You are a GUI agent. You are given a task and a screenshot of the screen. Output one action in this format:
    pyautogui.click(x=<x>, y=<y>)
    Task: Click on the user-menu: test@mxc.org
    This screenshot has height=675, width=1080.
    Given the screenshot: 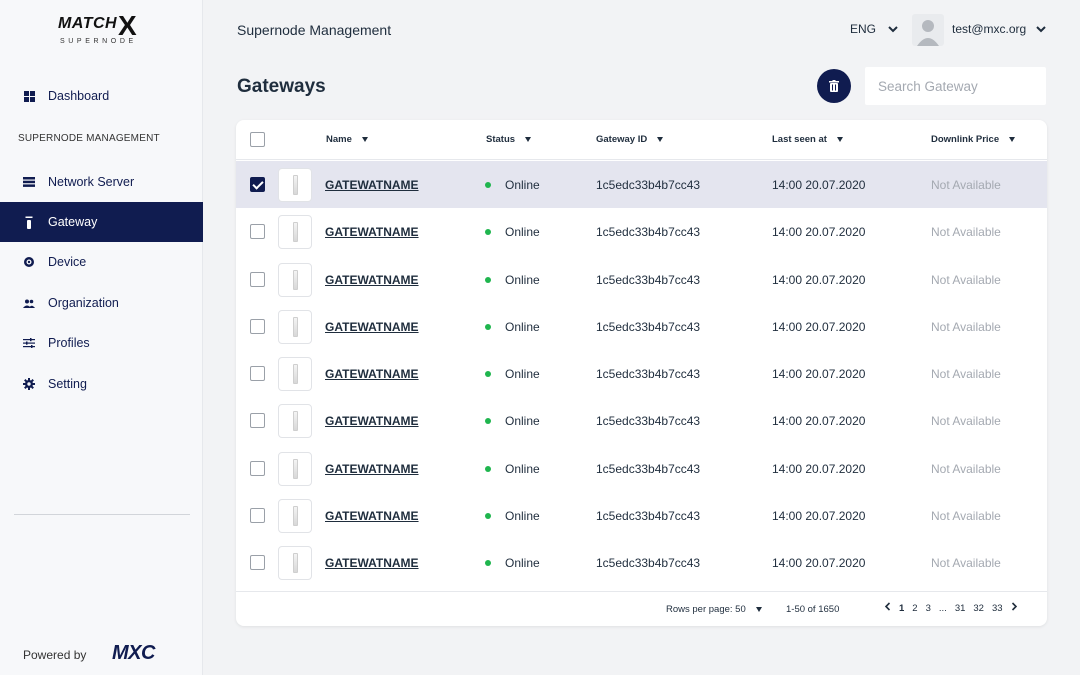 What is the action you would take?
    pyautogui.click(x=999, y=29)
    